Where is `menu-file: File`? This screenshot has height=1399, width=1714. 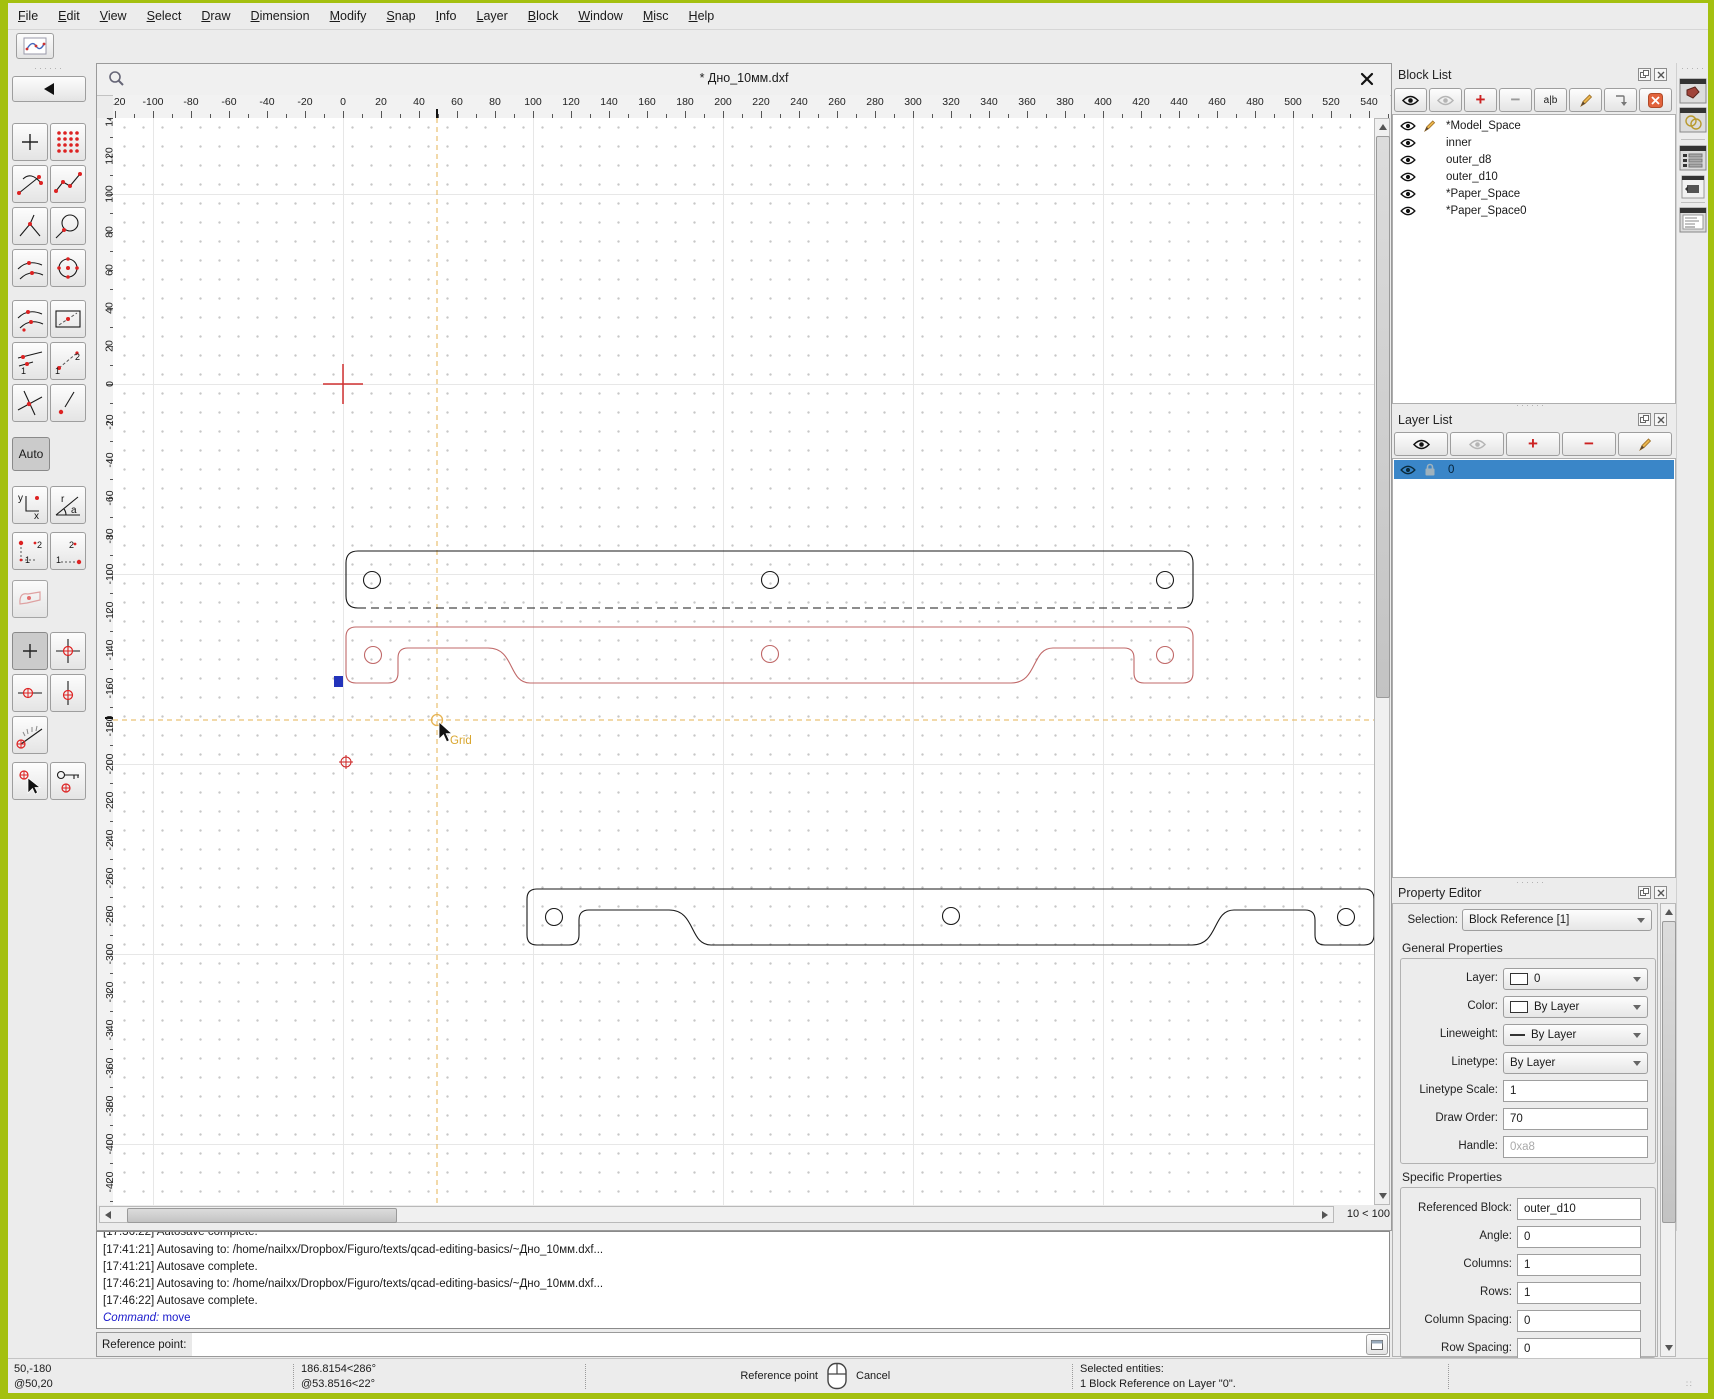
menu-file: File is located at coordinates (28, 16).